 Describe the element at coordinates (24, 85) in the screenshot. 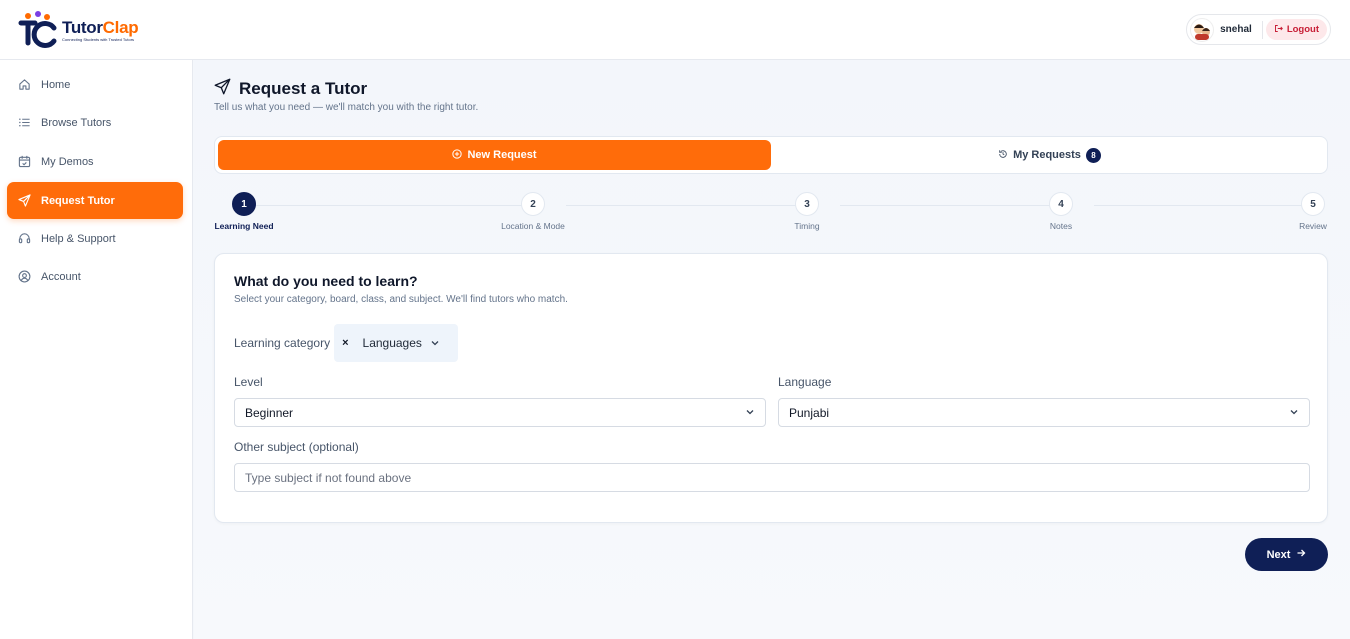

I see `home-icon` at that location.